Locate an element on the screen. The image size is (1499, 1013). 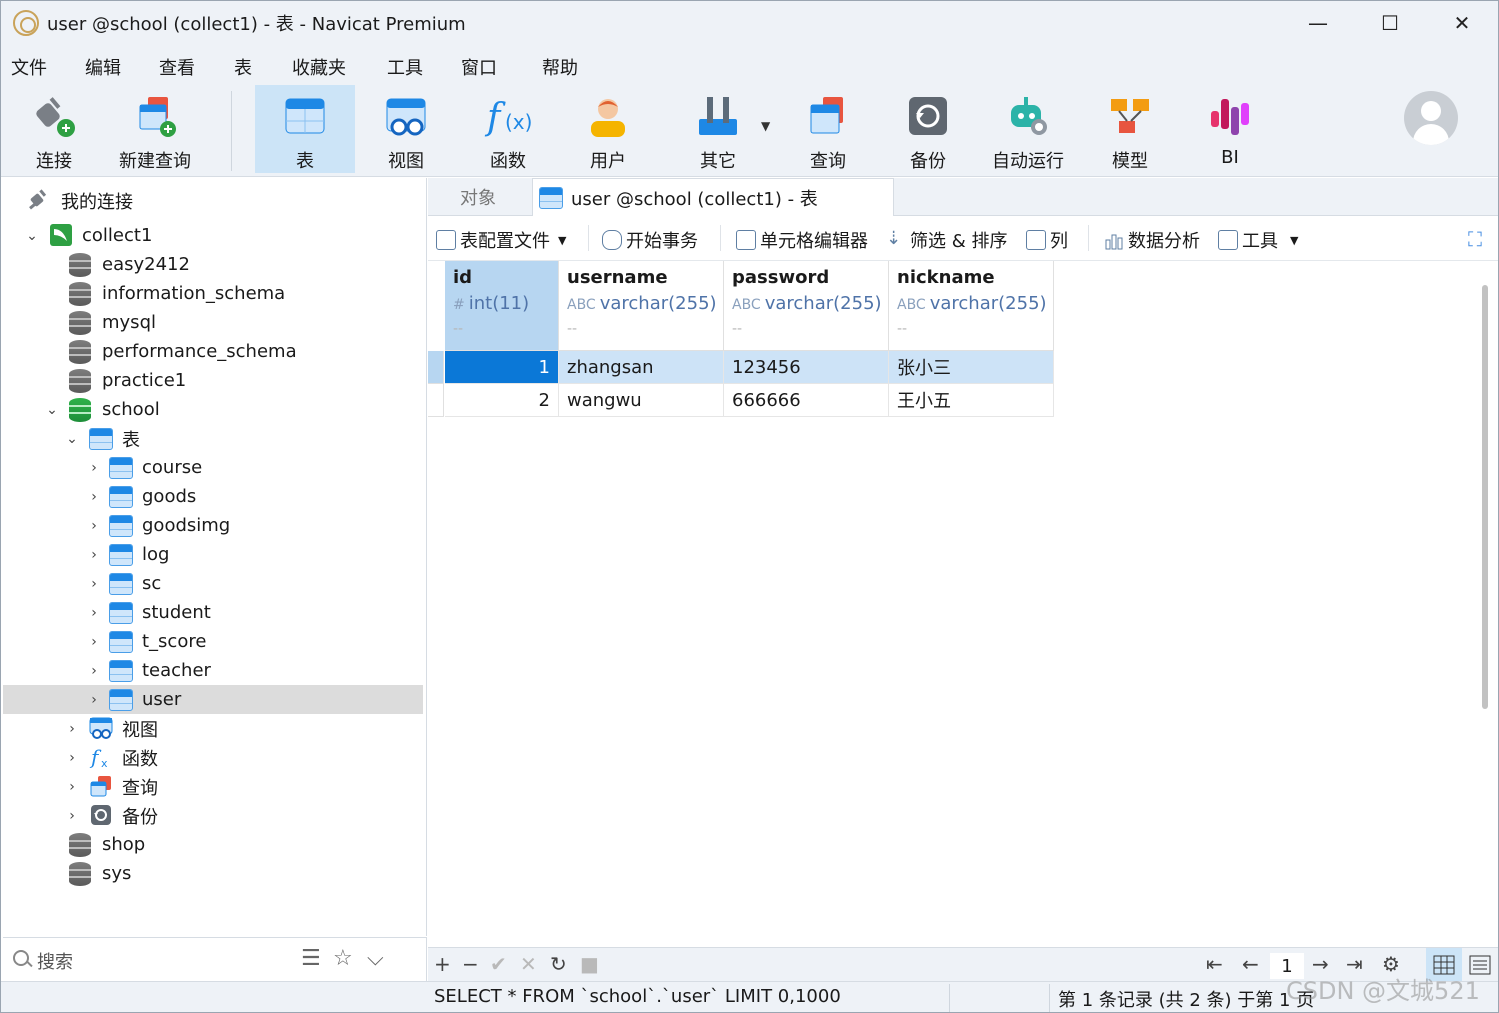
begin-transaction-button: 开始事务 is located at coordinates (650, 240).